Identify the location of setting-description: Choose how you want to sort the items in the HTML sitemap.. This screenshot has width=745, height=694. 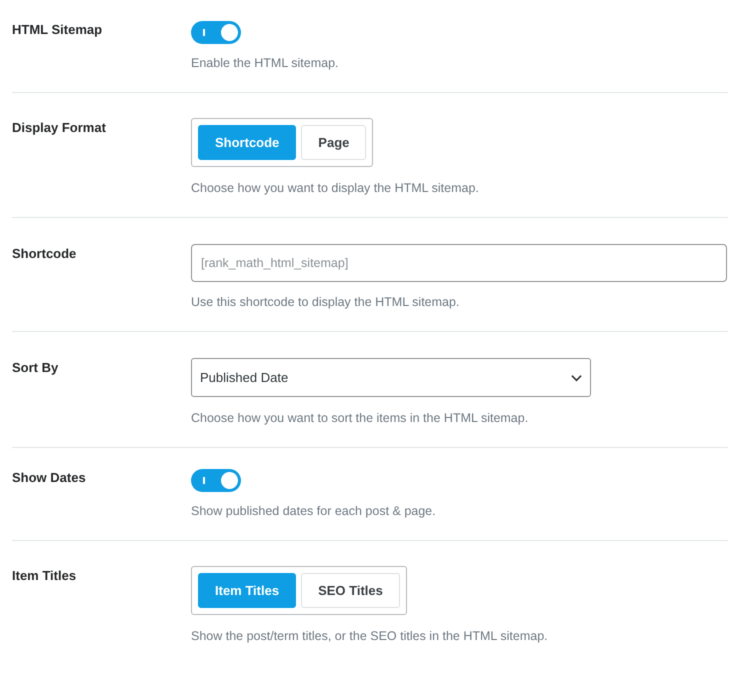
(359, 418).